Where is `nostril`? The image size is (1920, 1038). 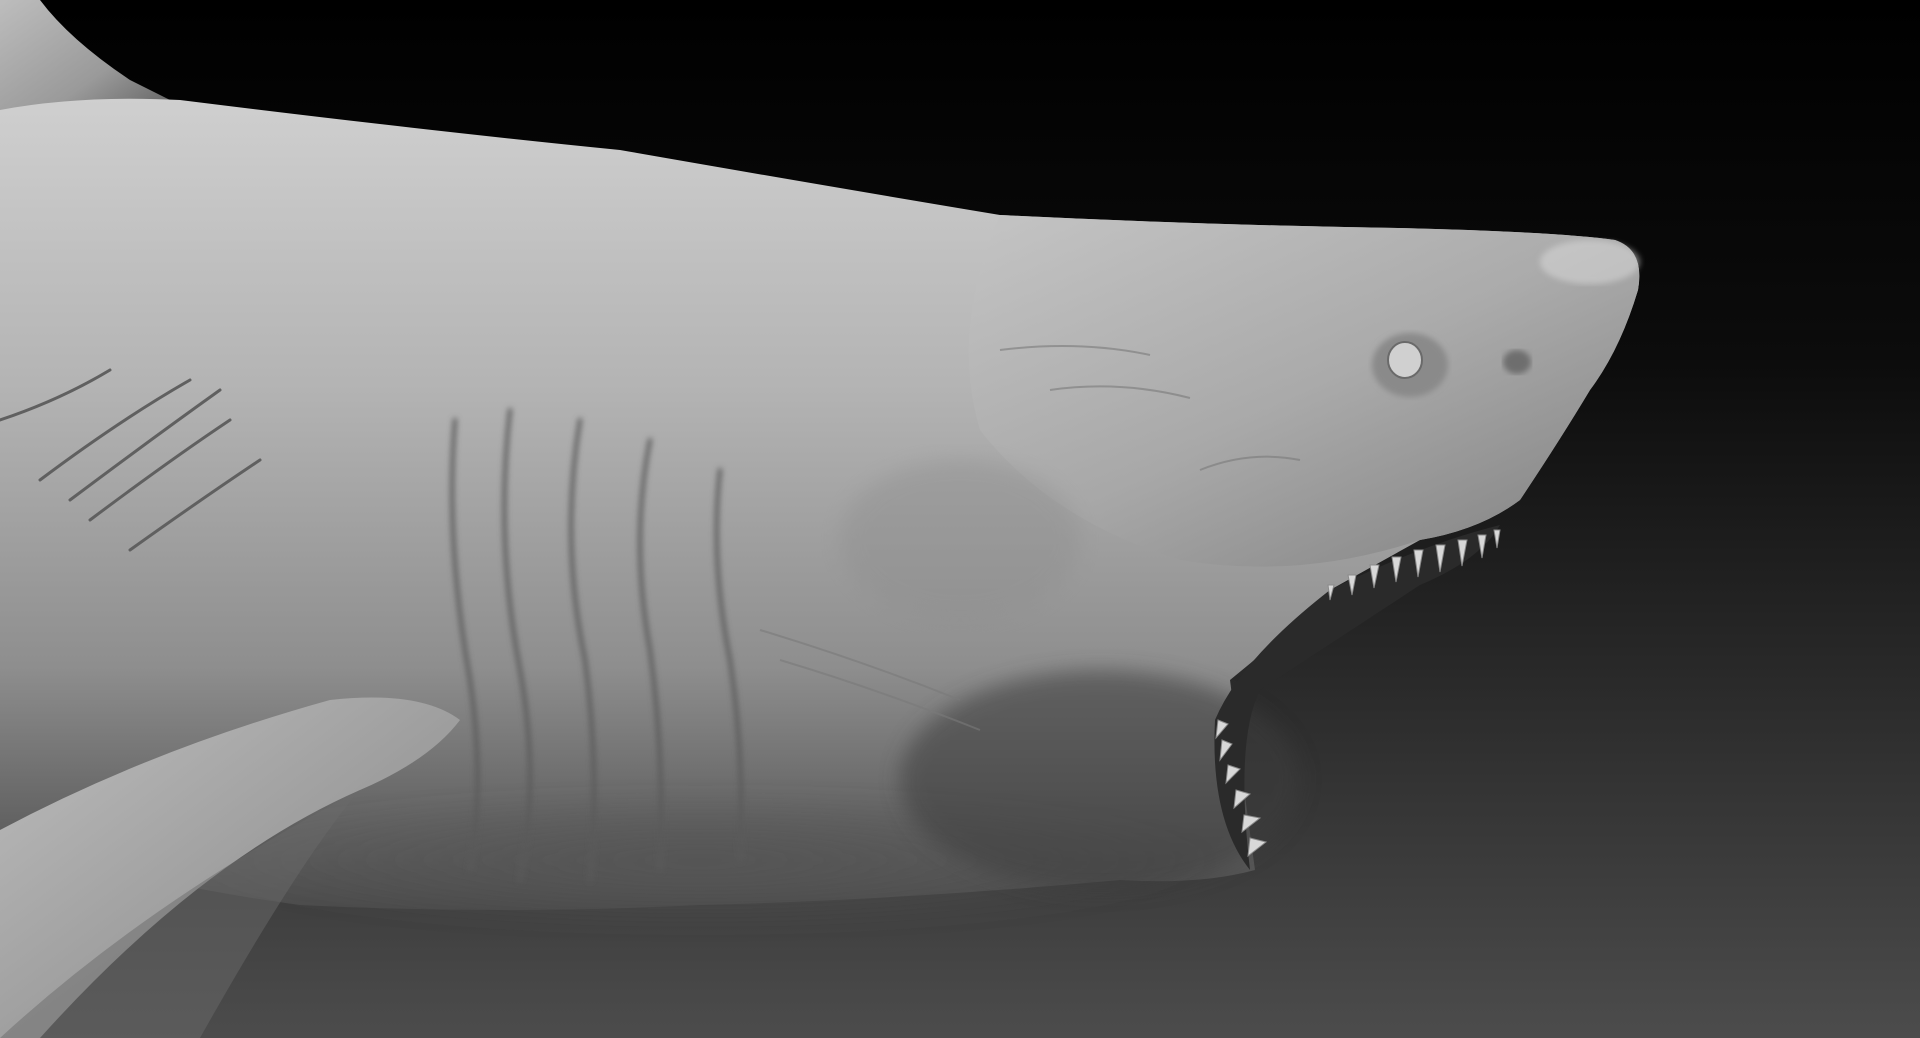
nostril is located at coordinates (1517, 362).